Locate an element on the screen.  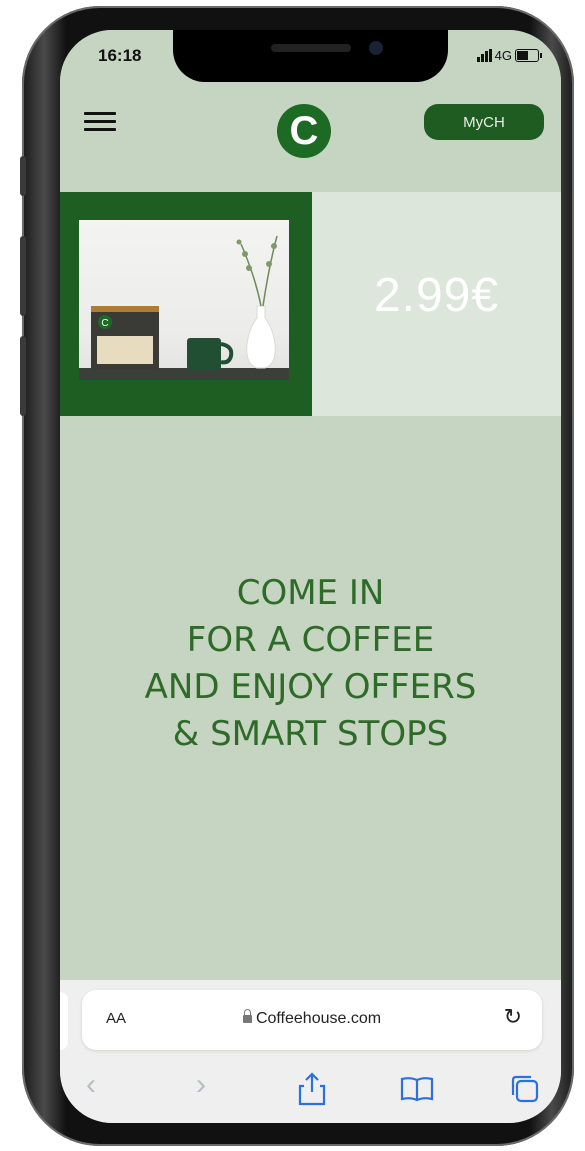
lock-icon is located at coordinates (247, 1016).